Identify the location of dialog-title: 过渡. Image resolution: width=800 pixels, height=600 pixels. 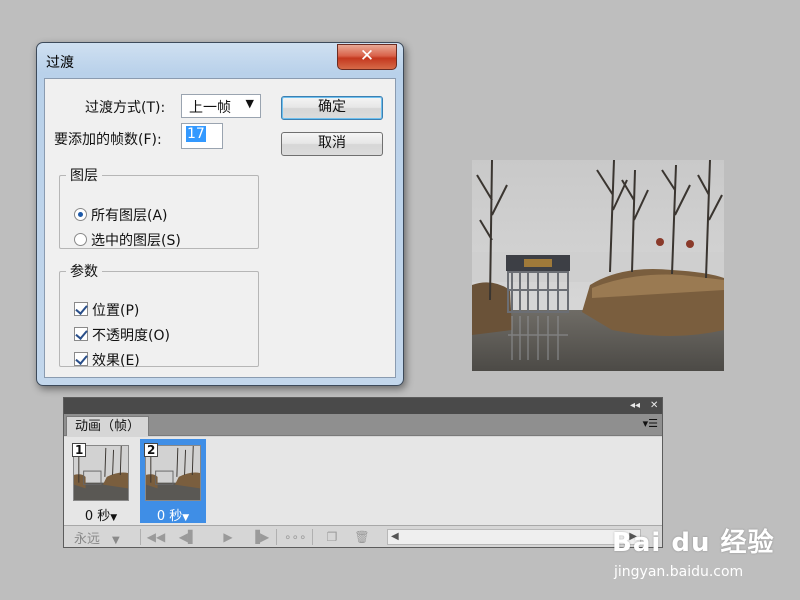
(60, 63).